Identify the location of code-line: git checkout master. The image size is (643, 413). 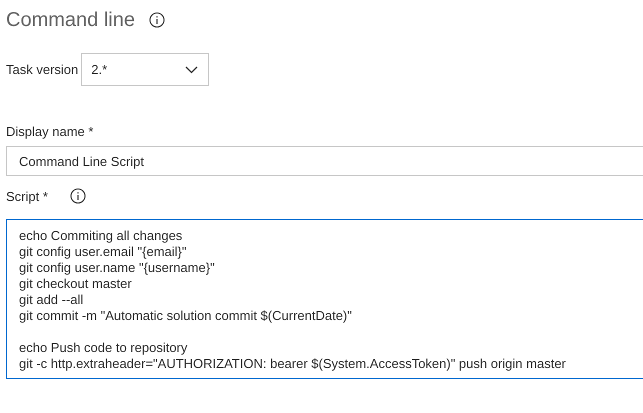
(75, 284).